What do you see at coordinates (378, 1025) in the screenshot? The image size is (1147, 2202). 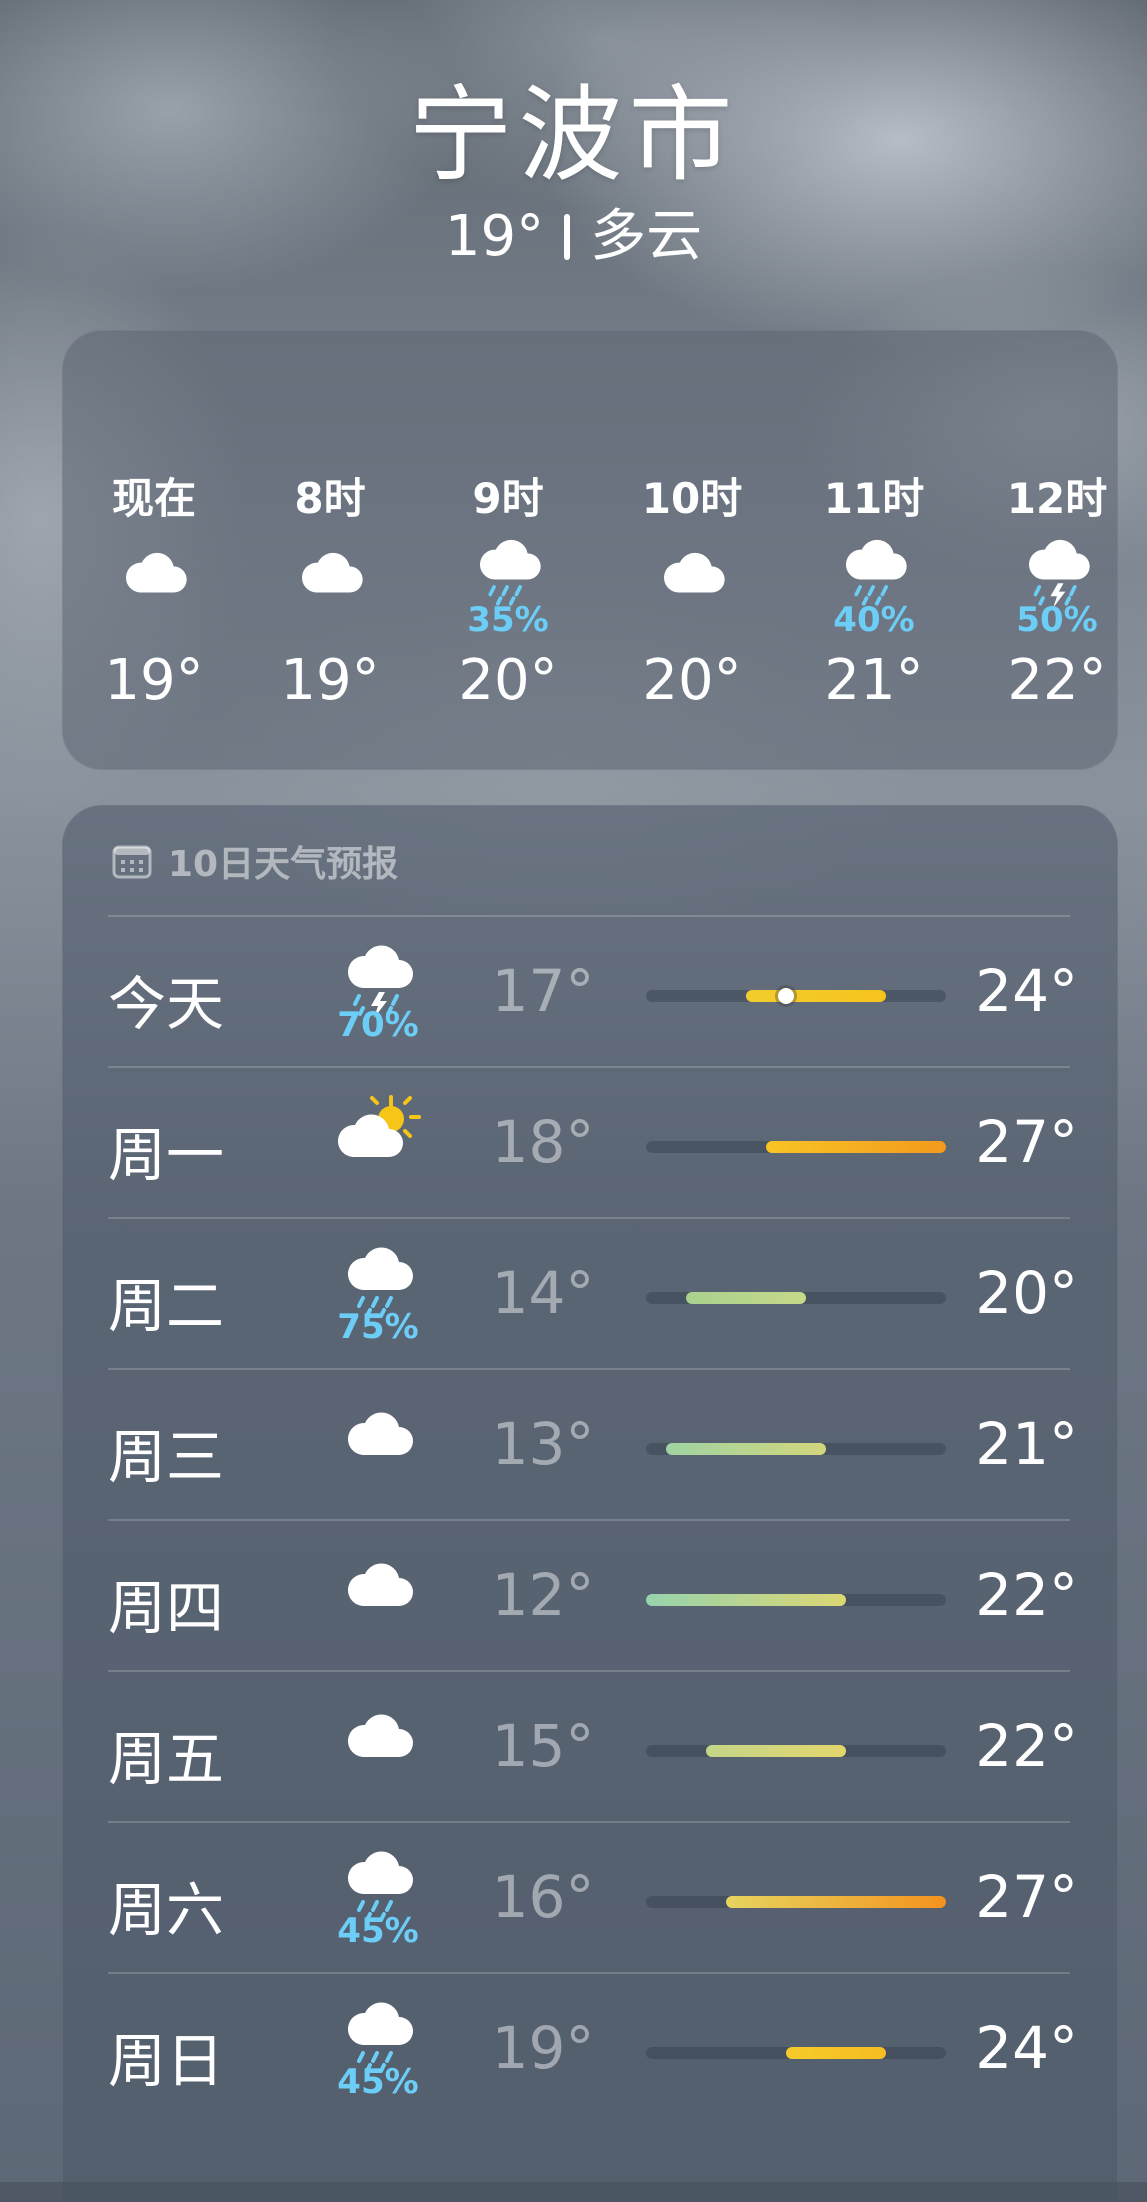 I see `precipitation-chance: 70%` at bounding box center [378, 1025].